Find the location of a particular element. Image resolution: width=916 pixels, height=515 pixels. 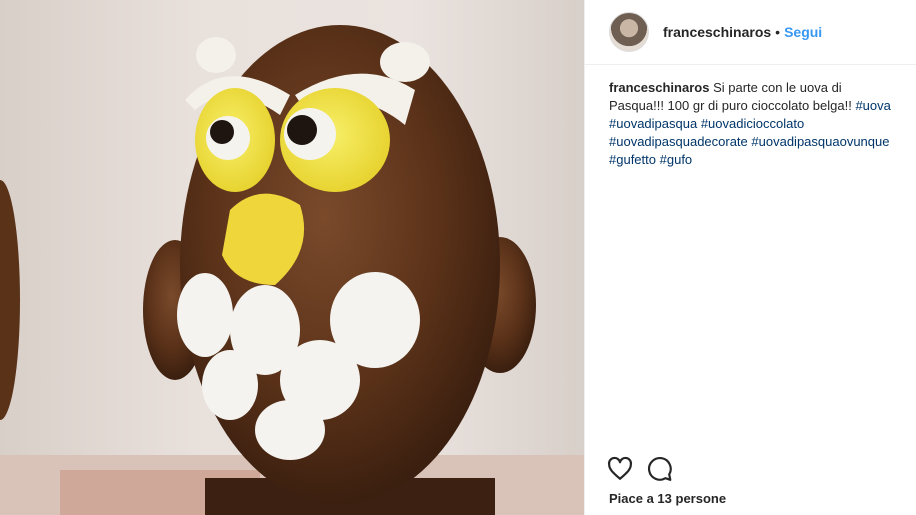

hashtag-link: #uova is located at coordinates (872, 105).